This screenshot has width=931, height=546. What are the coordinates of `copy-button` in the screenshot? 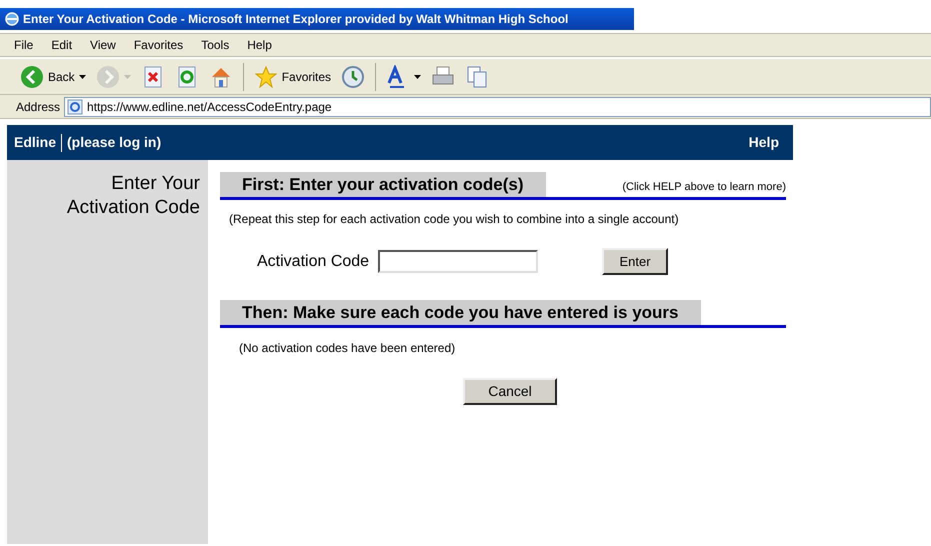 It's located at (477, 76).